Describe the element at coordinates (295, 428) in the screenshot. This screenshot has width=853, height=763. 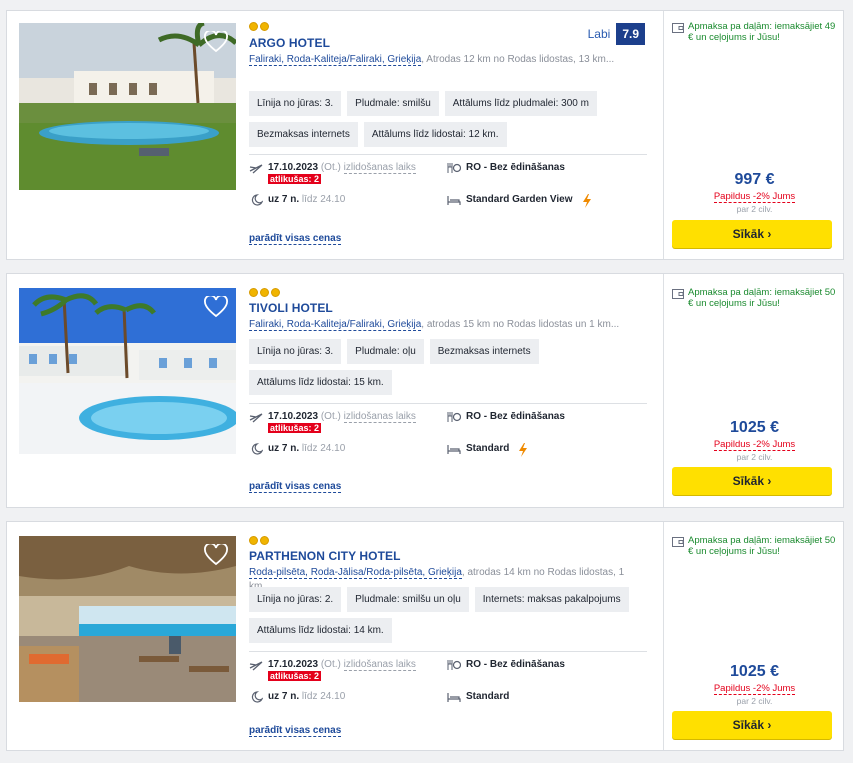
I see `seats-left-badge: atlikušas: 2` at that location.